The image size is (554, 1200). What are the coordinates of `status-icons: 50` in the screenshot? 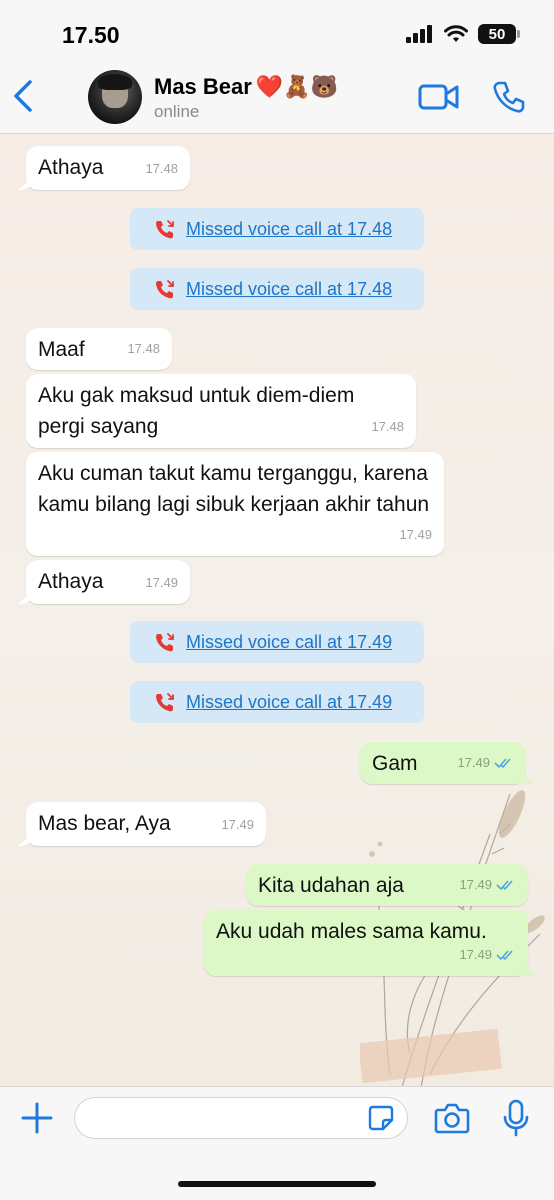 It's located at (463, 34).